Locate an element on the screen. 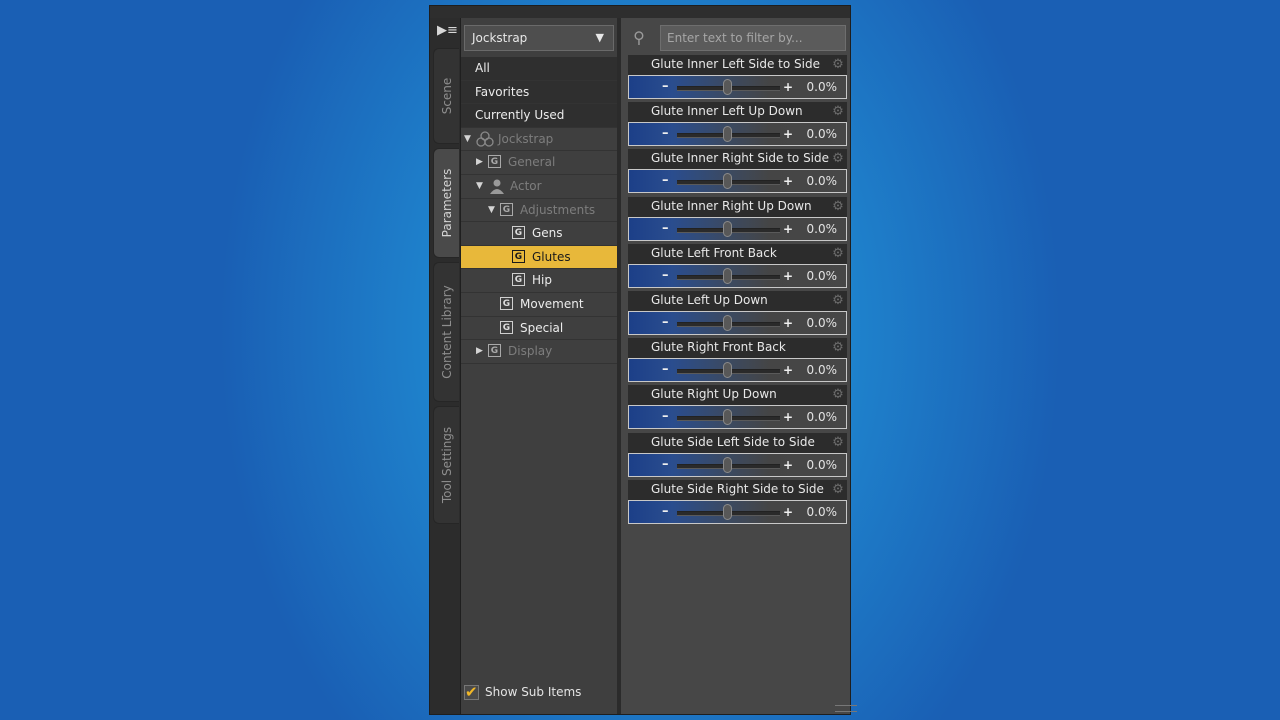  tree-item: G Hip is located at coordinates (539, 281).